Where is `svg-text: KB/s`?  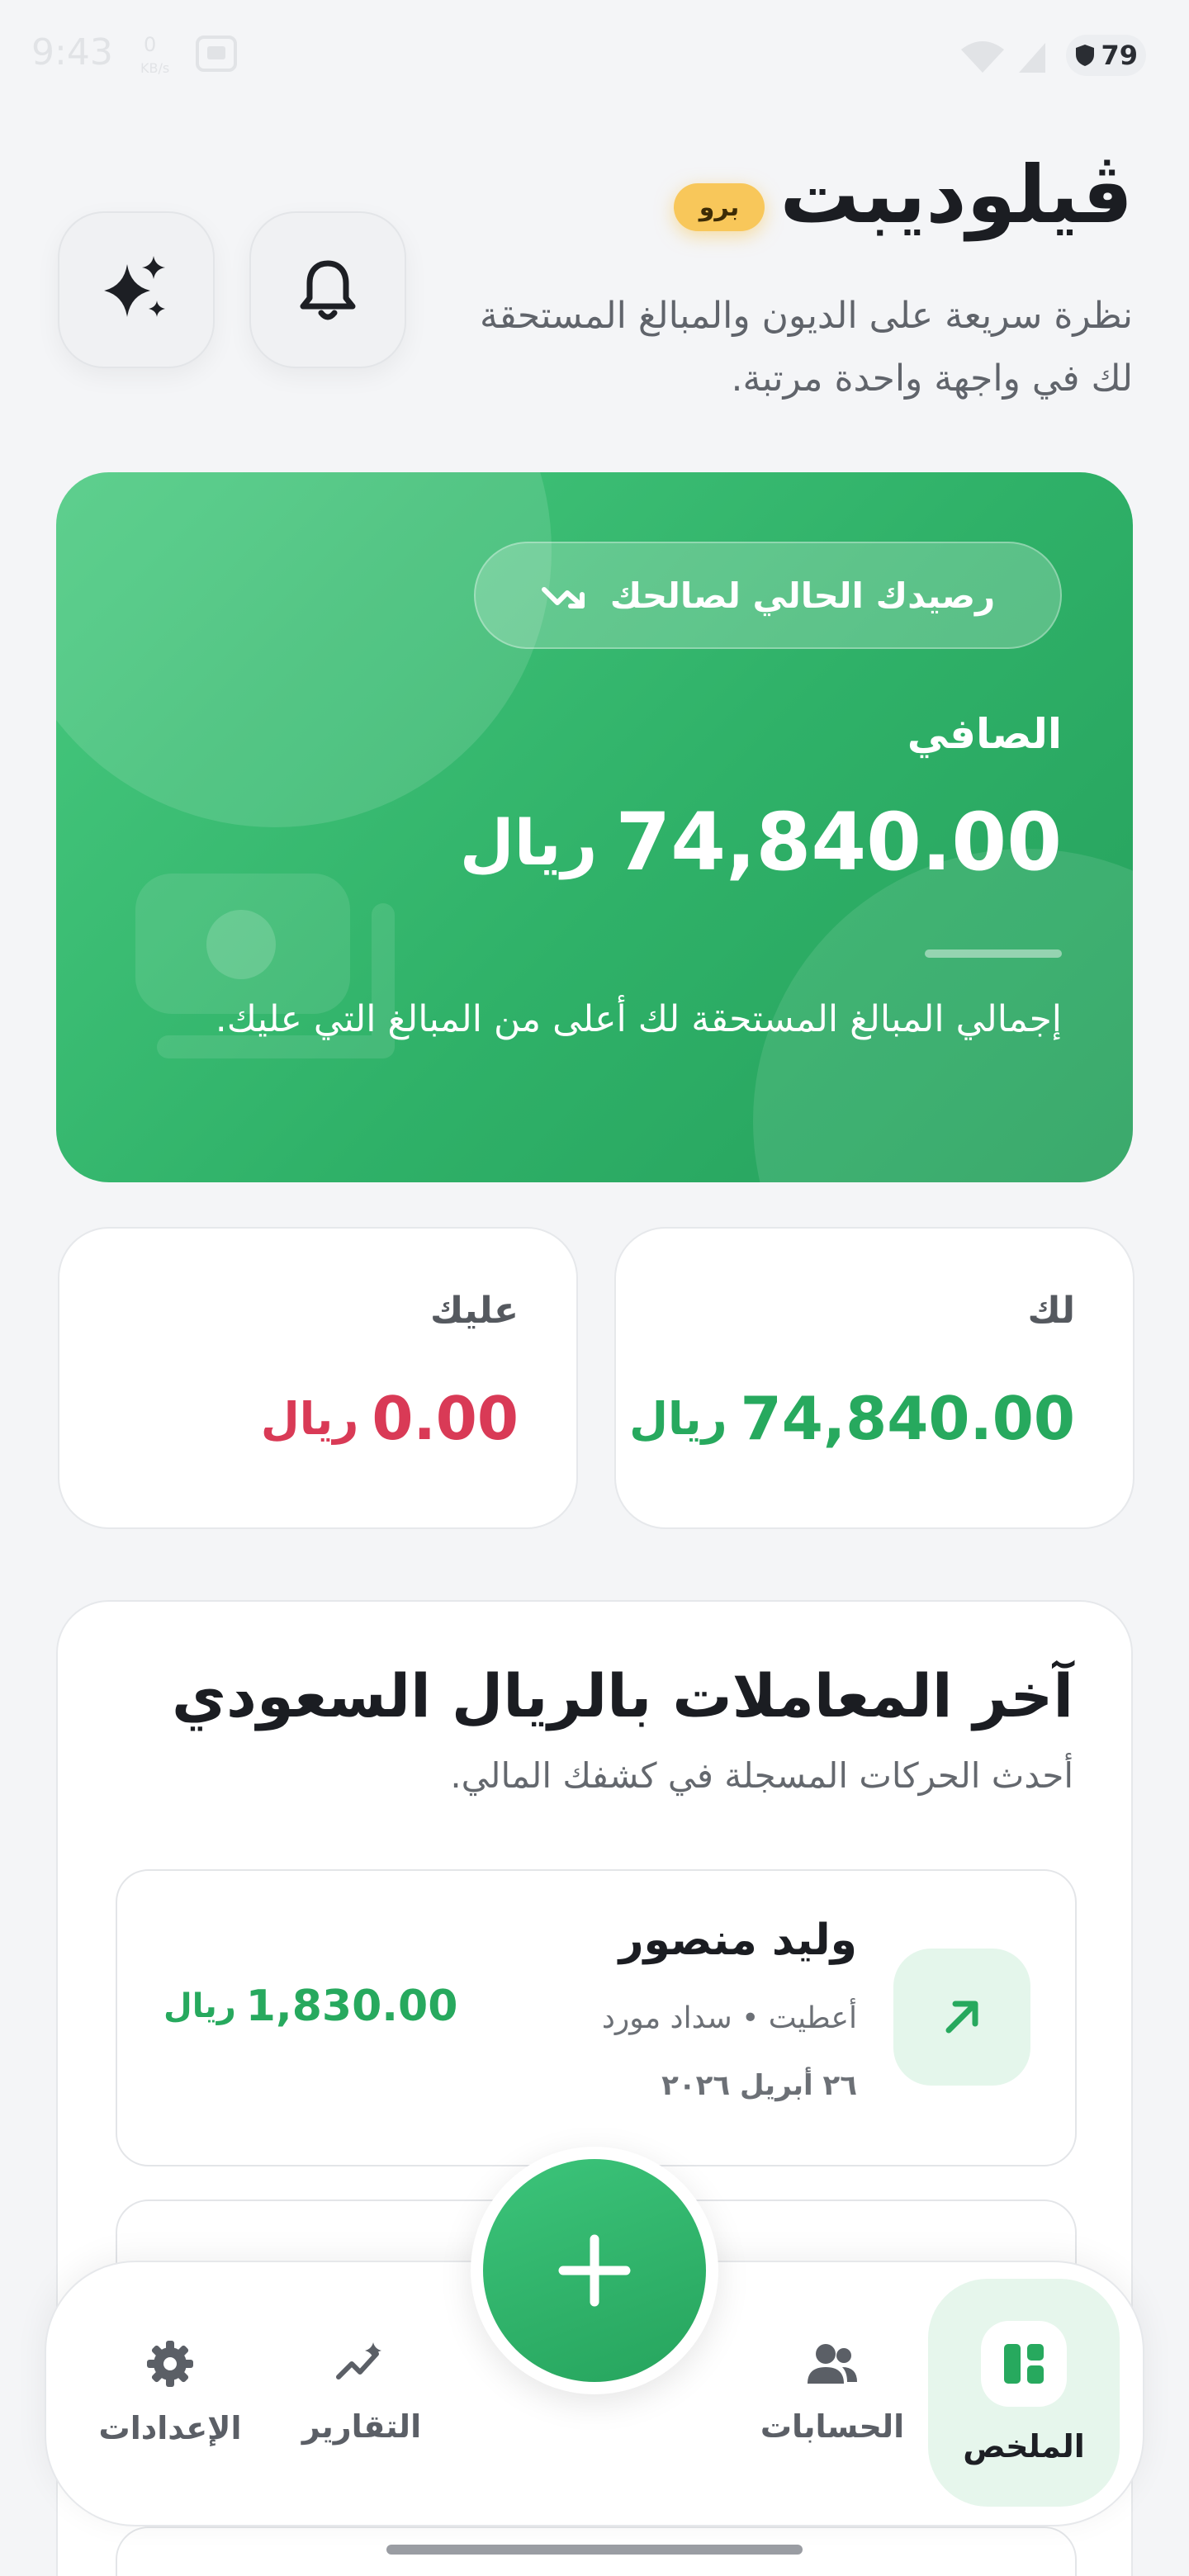
svg-text: KB/s is located at coordinates (154, 68).